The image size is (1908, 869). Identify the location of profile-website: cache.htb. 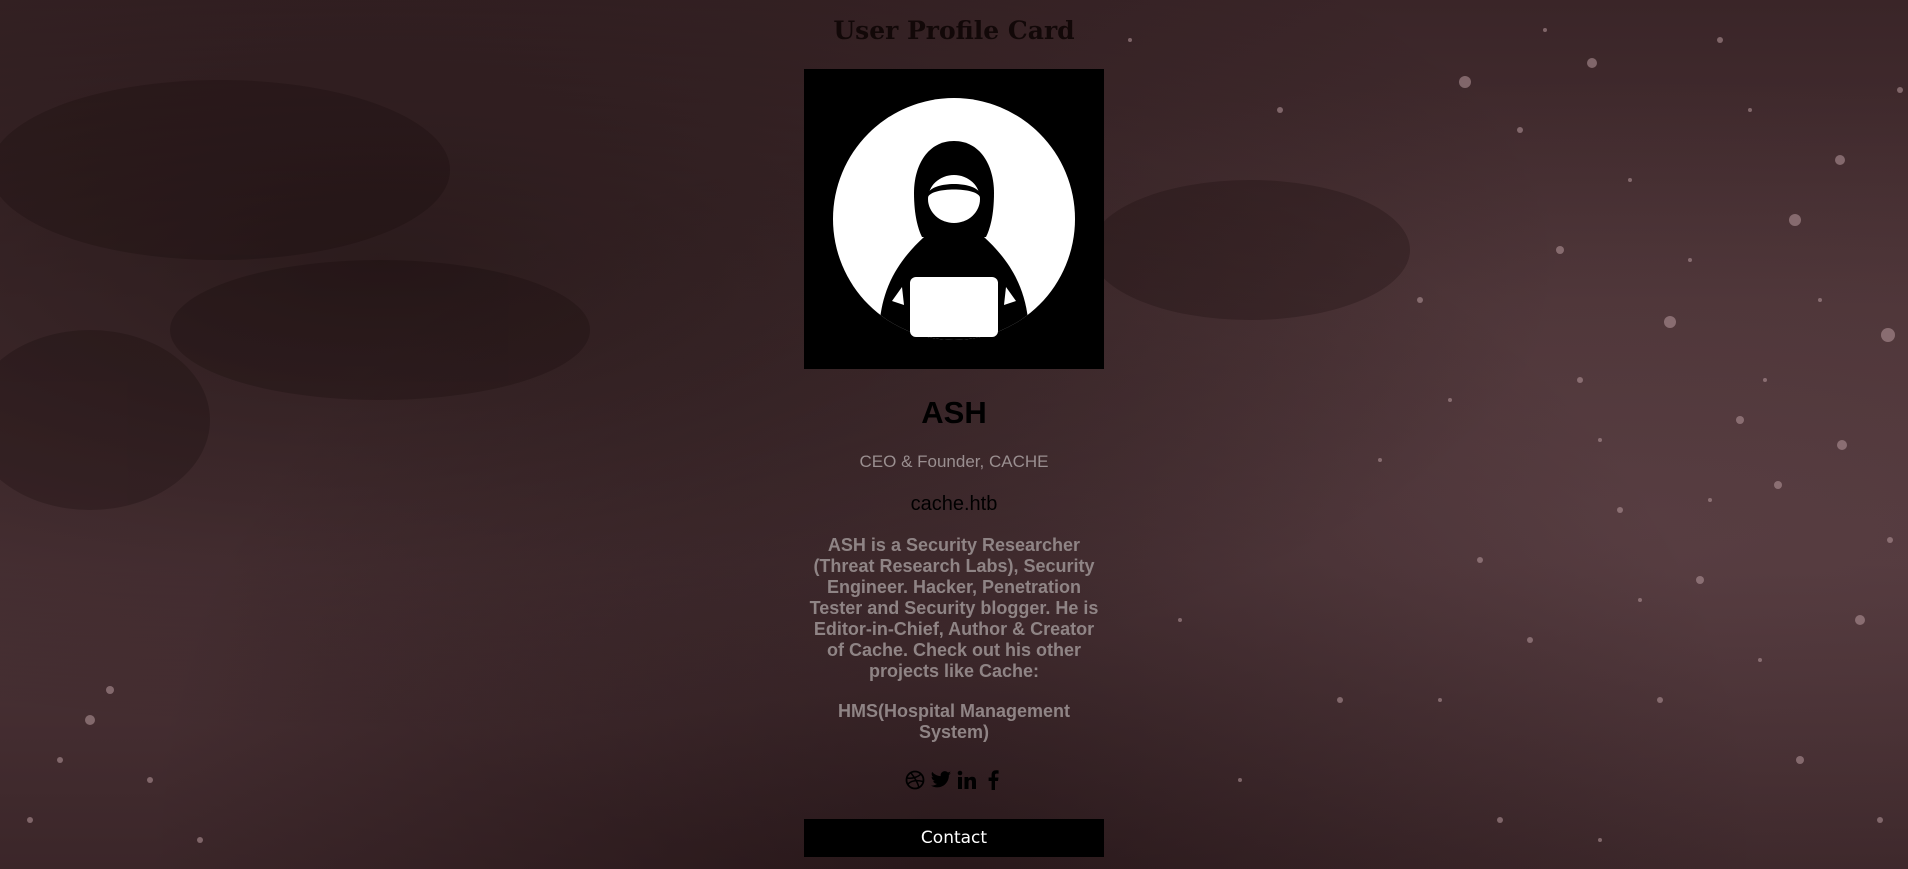
(954, 504).